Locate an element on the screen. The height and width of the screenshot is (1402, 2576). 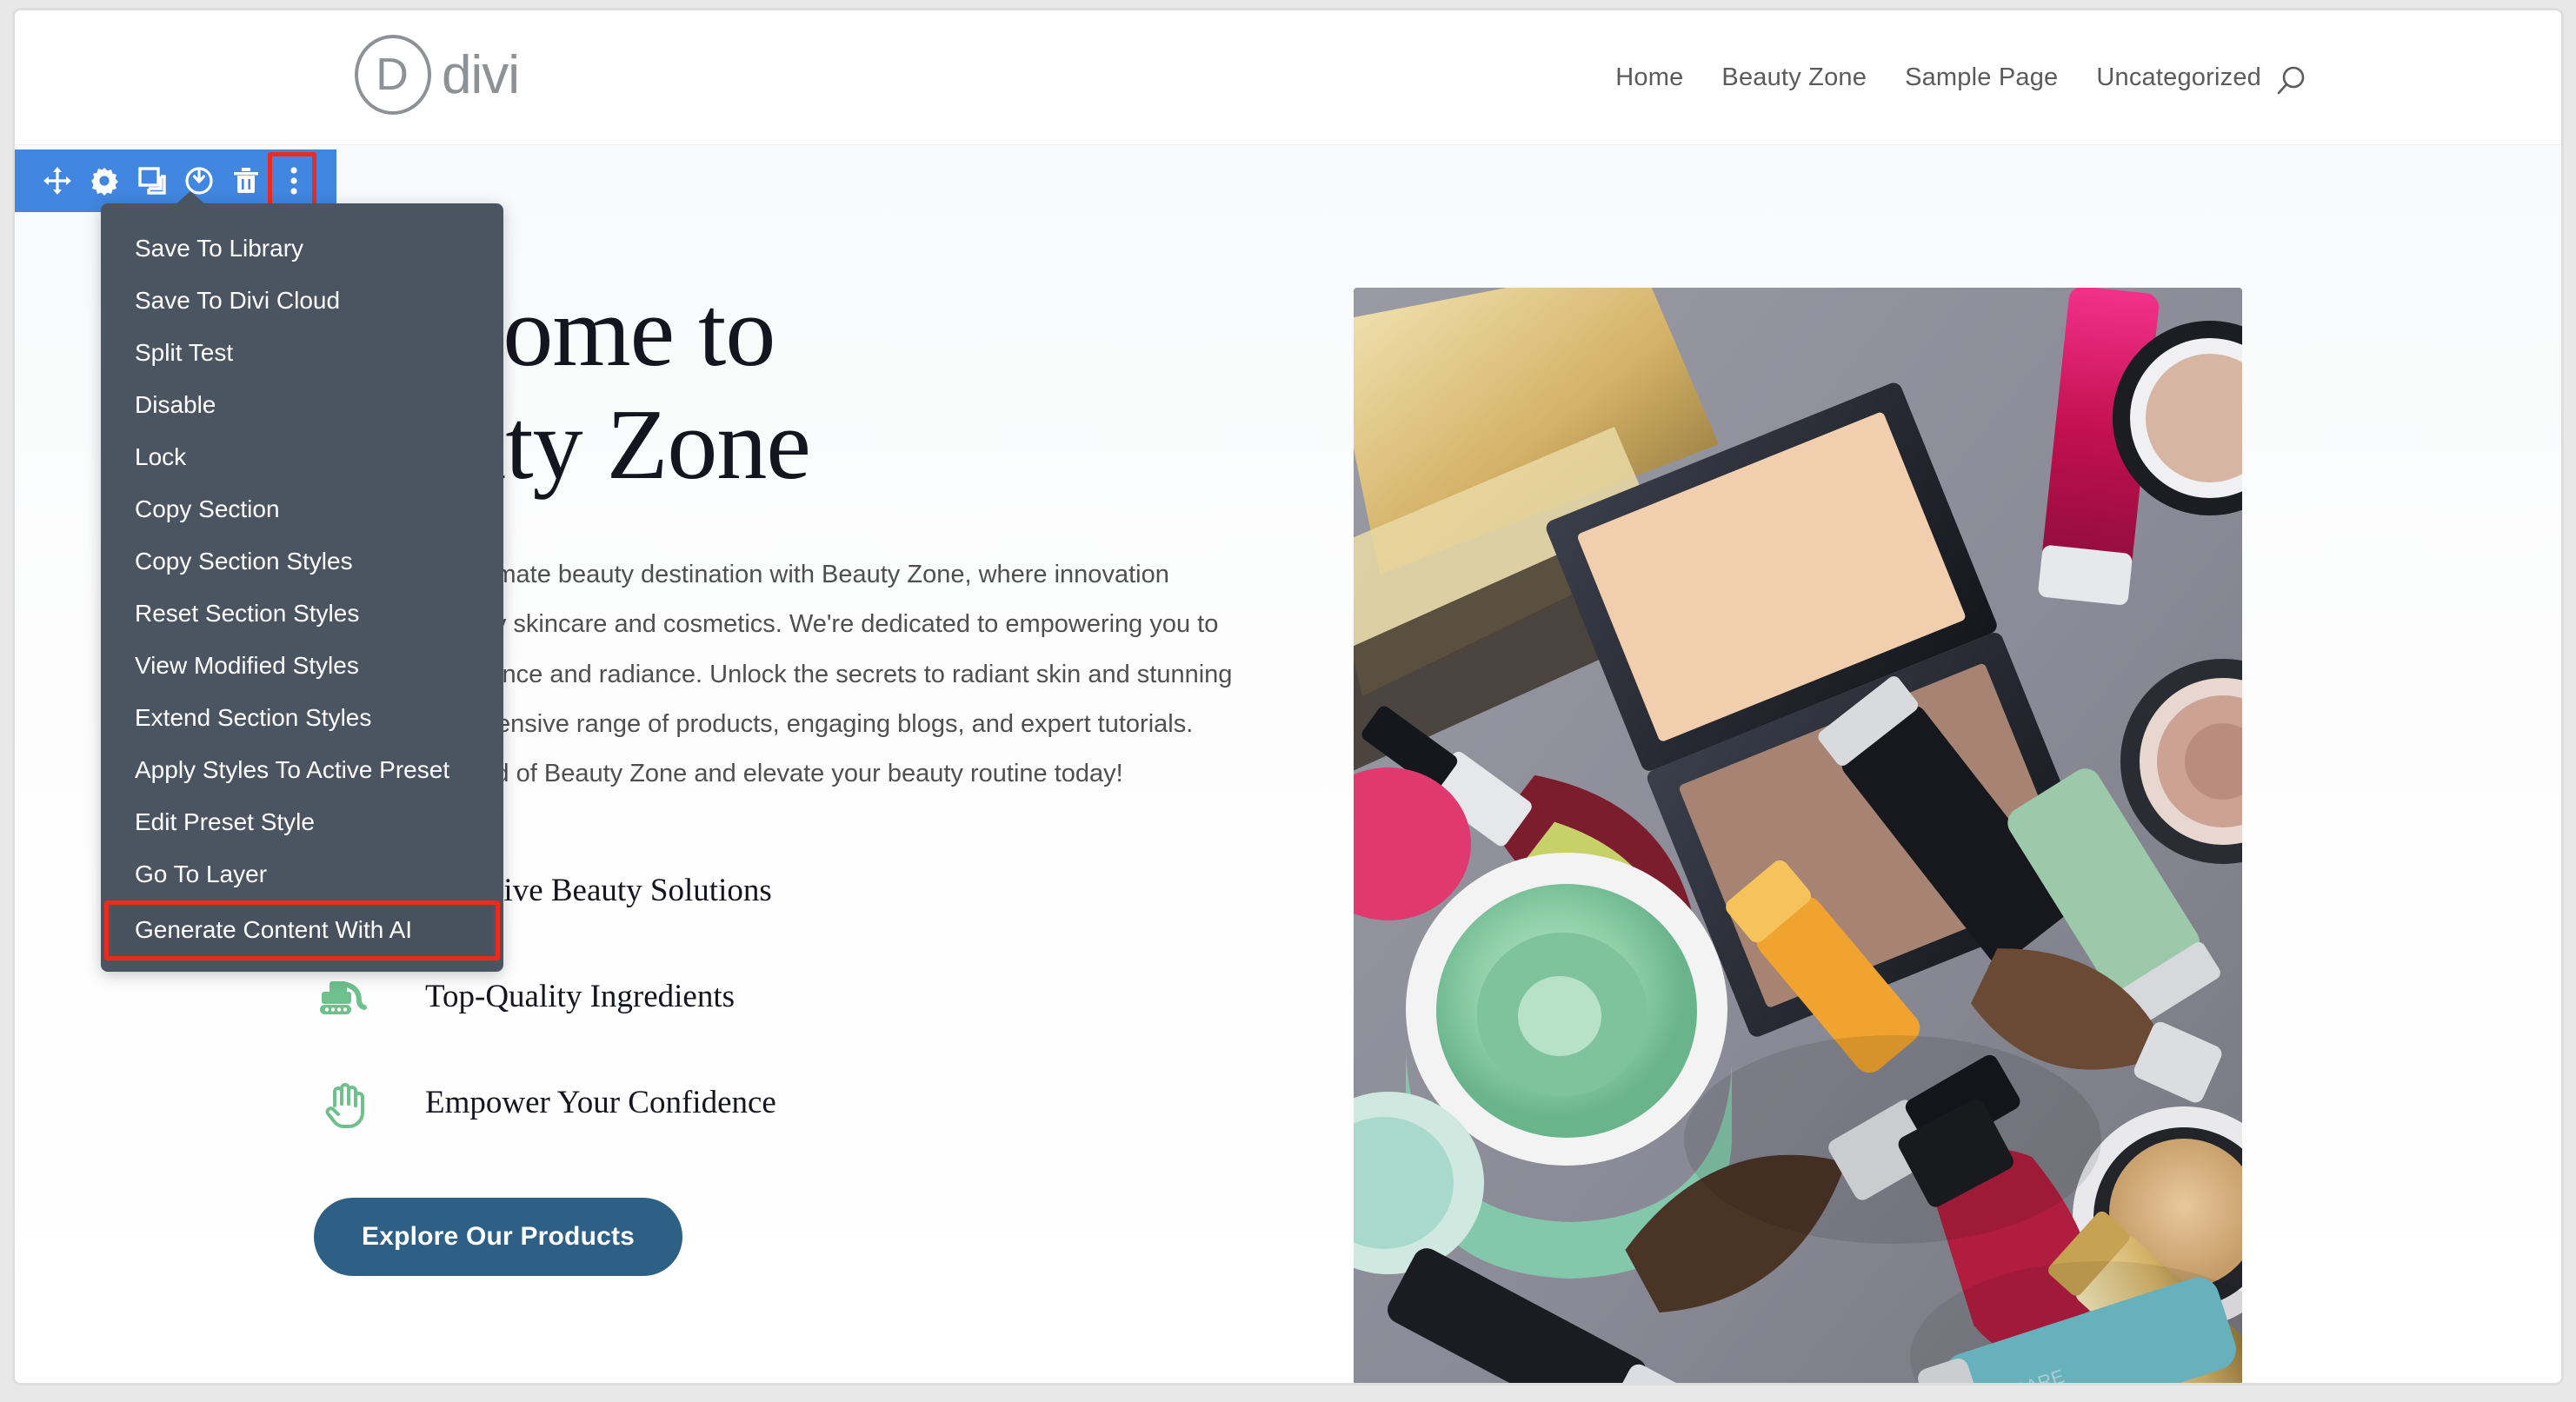
menu-item-go-to-layer: Go To Layer is located at coordinates (302, 874).